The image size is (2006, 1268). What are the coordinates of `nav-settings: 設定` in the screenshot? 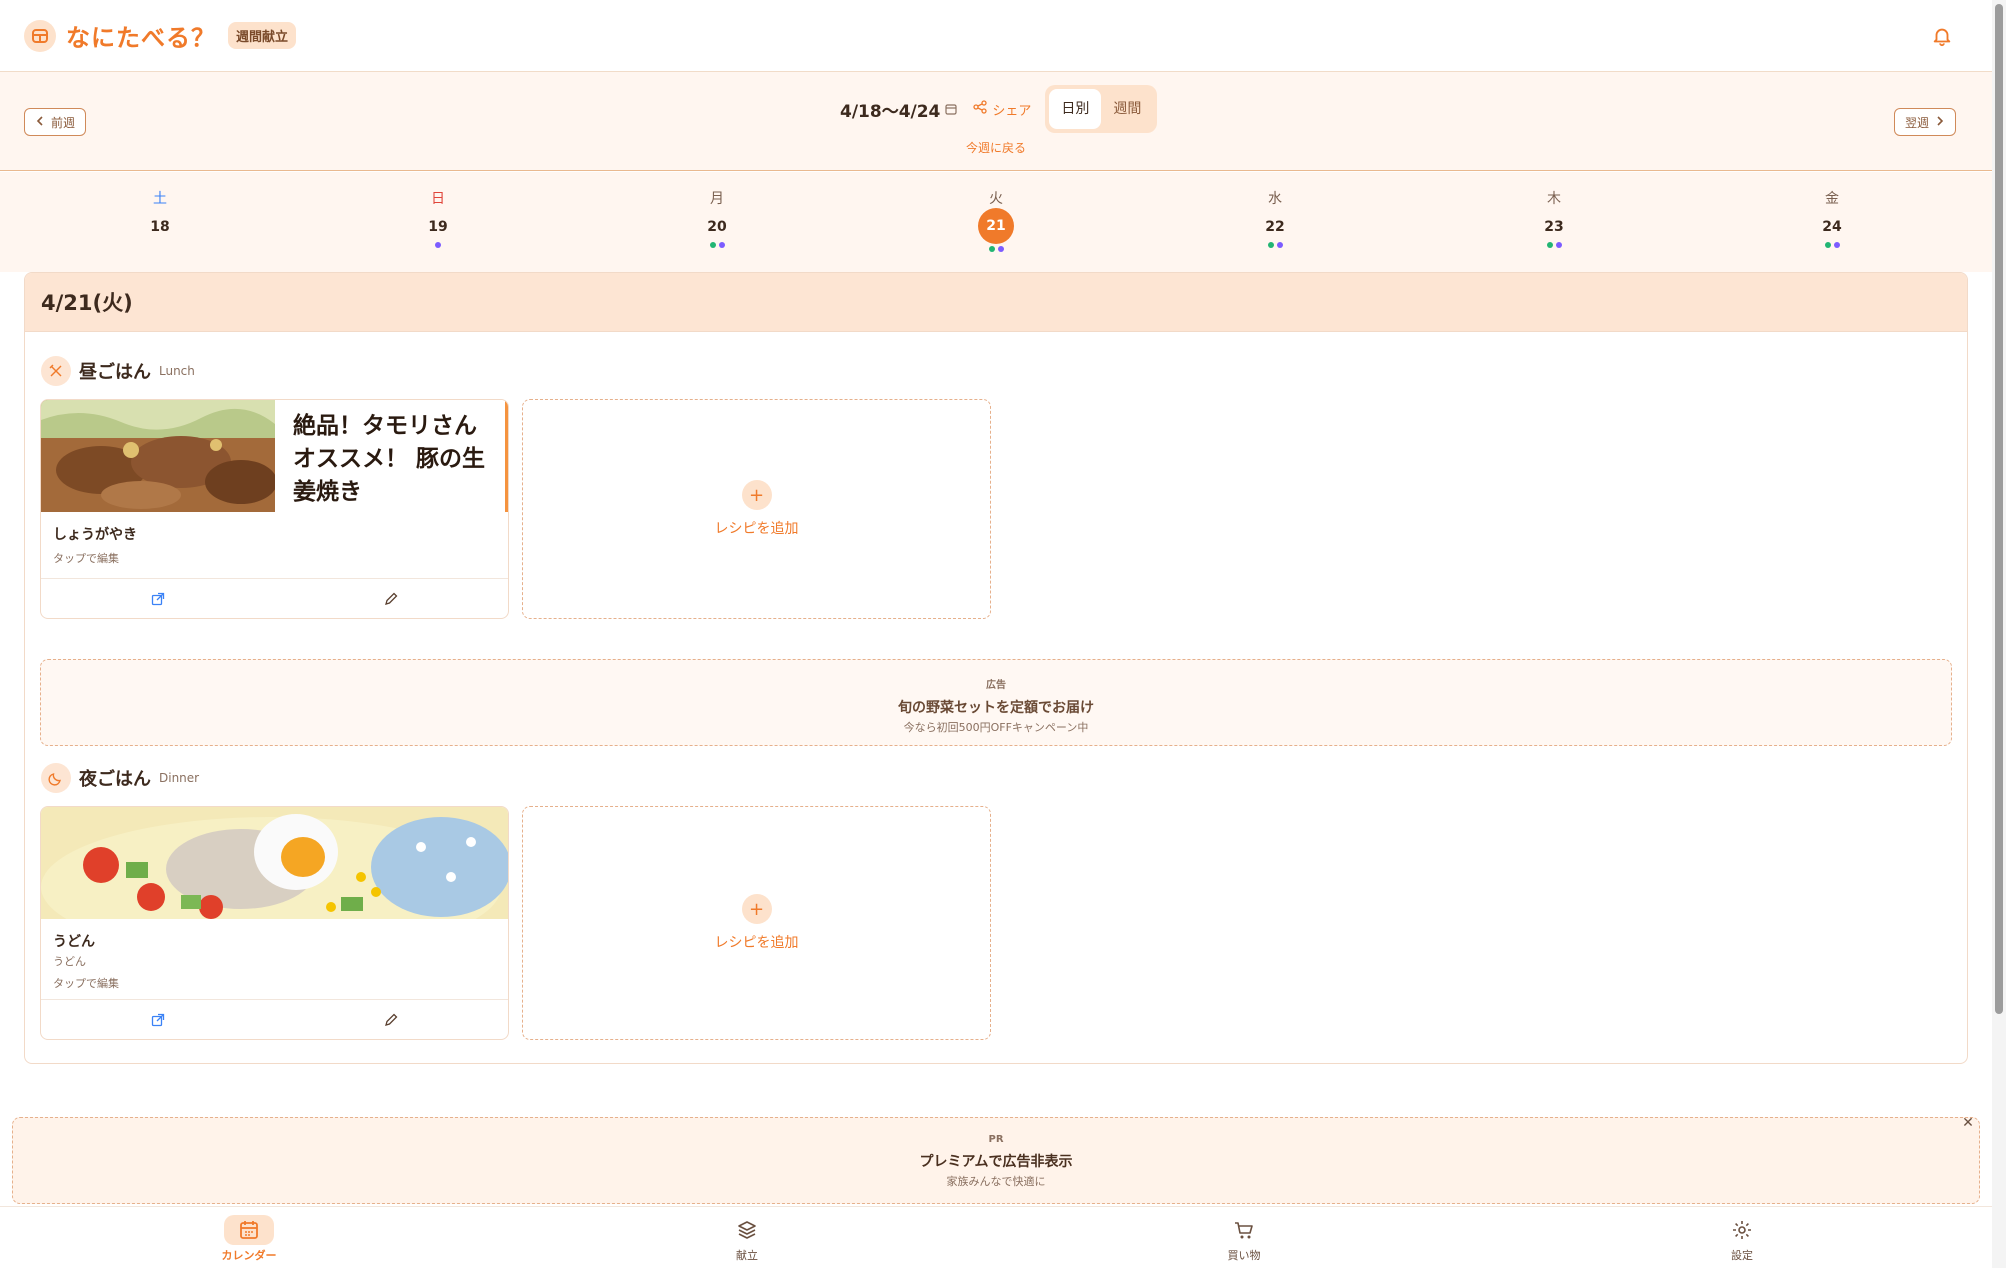 It's located at (1742, 1239).